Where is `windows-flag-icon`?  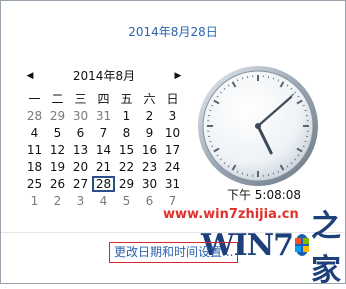
windows-flag-icon is located at coordinates (302, 245).